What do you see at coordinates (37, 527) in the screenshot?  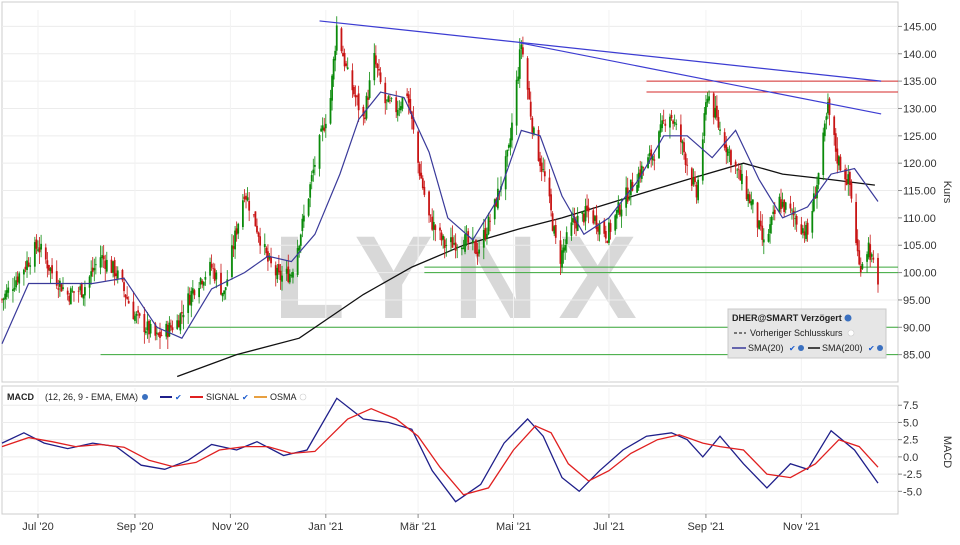 I see `x-tick-label: Jul '20` at bounding box center [37, 527].